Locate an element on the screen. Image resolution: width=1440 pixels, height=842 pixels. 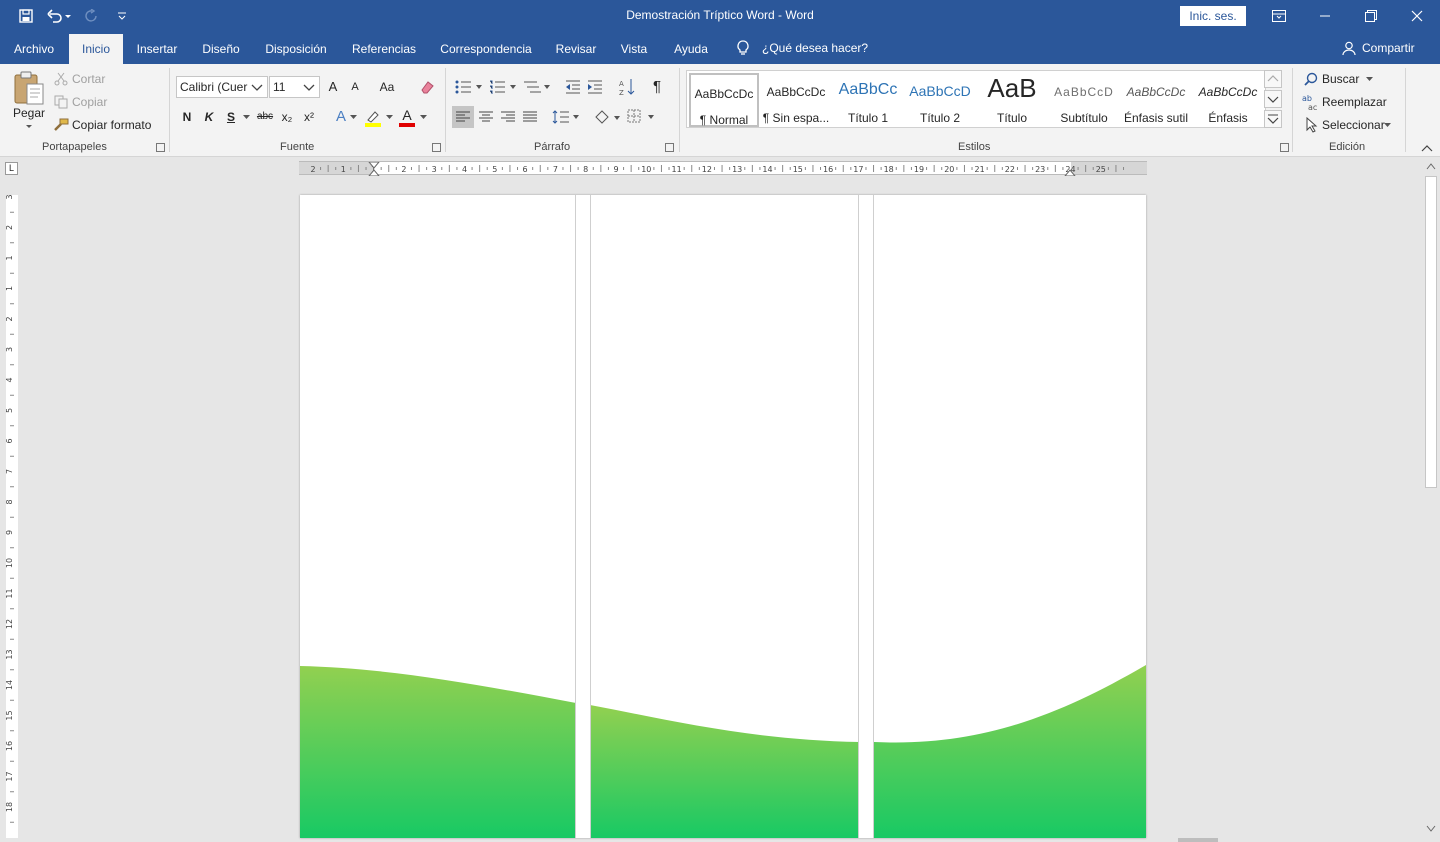
vertical-scrollbar is located at coordinates (1431, 498).